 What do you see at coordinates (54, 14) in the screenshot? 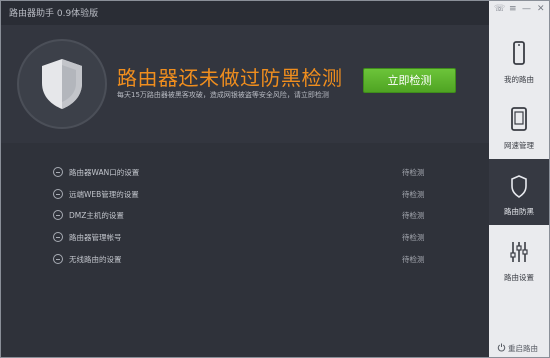
I see `app-title: 路由器助手 0.9体验版` at bounding box center [54, 14].